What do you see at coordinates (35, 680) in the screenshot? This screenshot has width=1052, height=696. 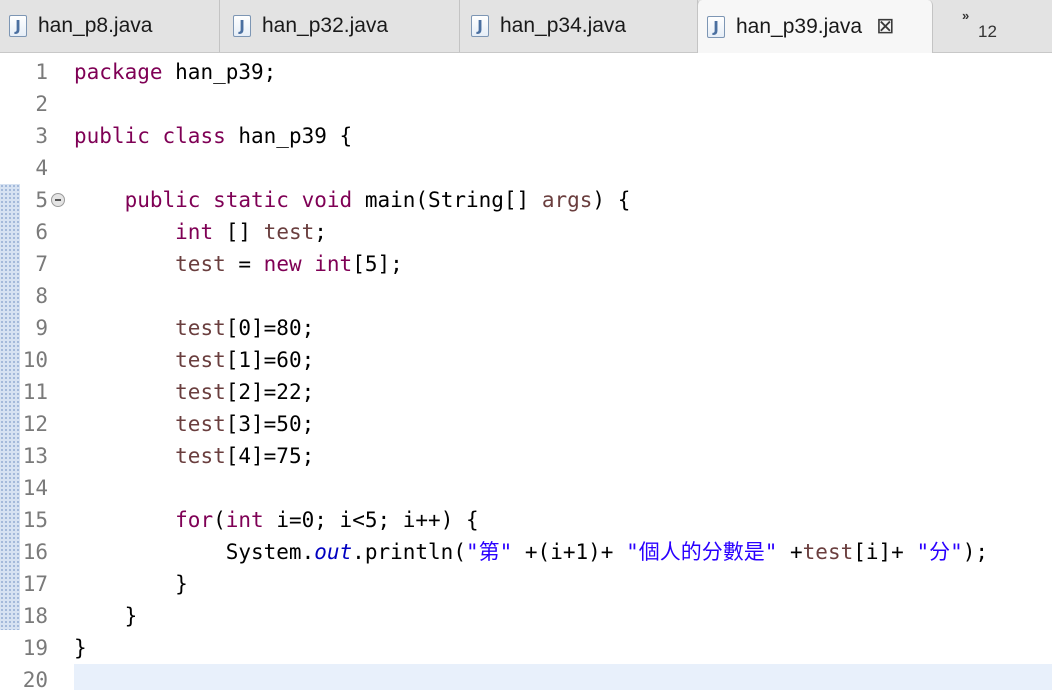 I see `line-number: 20` at bounding box center [35, 680].